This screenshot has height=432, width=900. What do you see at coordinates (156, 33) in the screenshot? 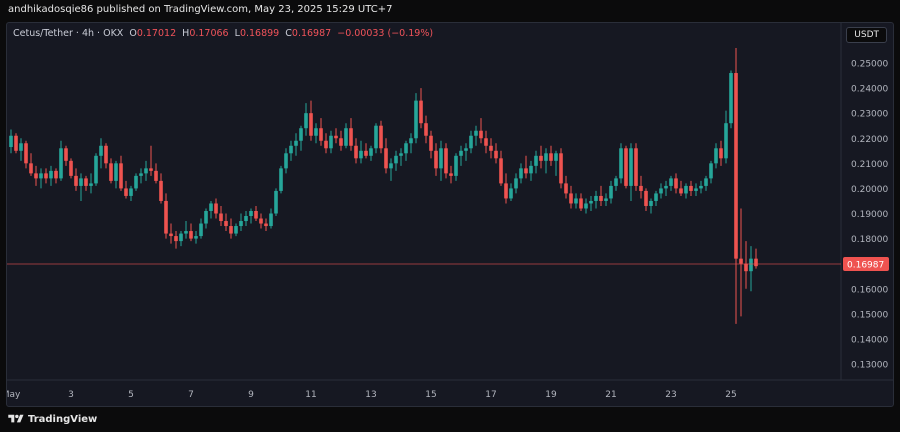
I see `open-value: 0.17012` at bounding box center [156, 33].